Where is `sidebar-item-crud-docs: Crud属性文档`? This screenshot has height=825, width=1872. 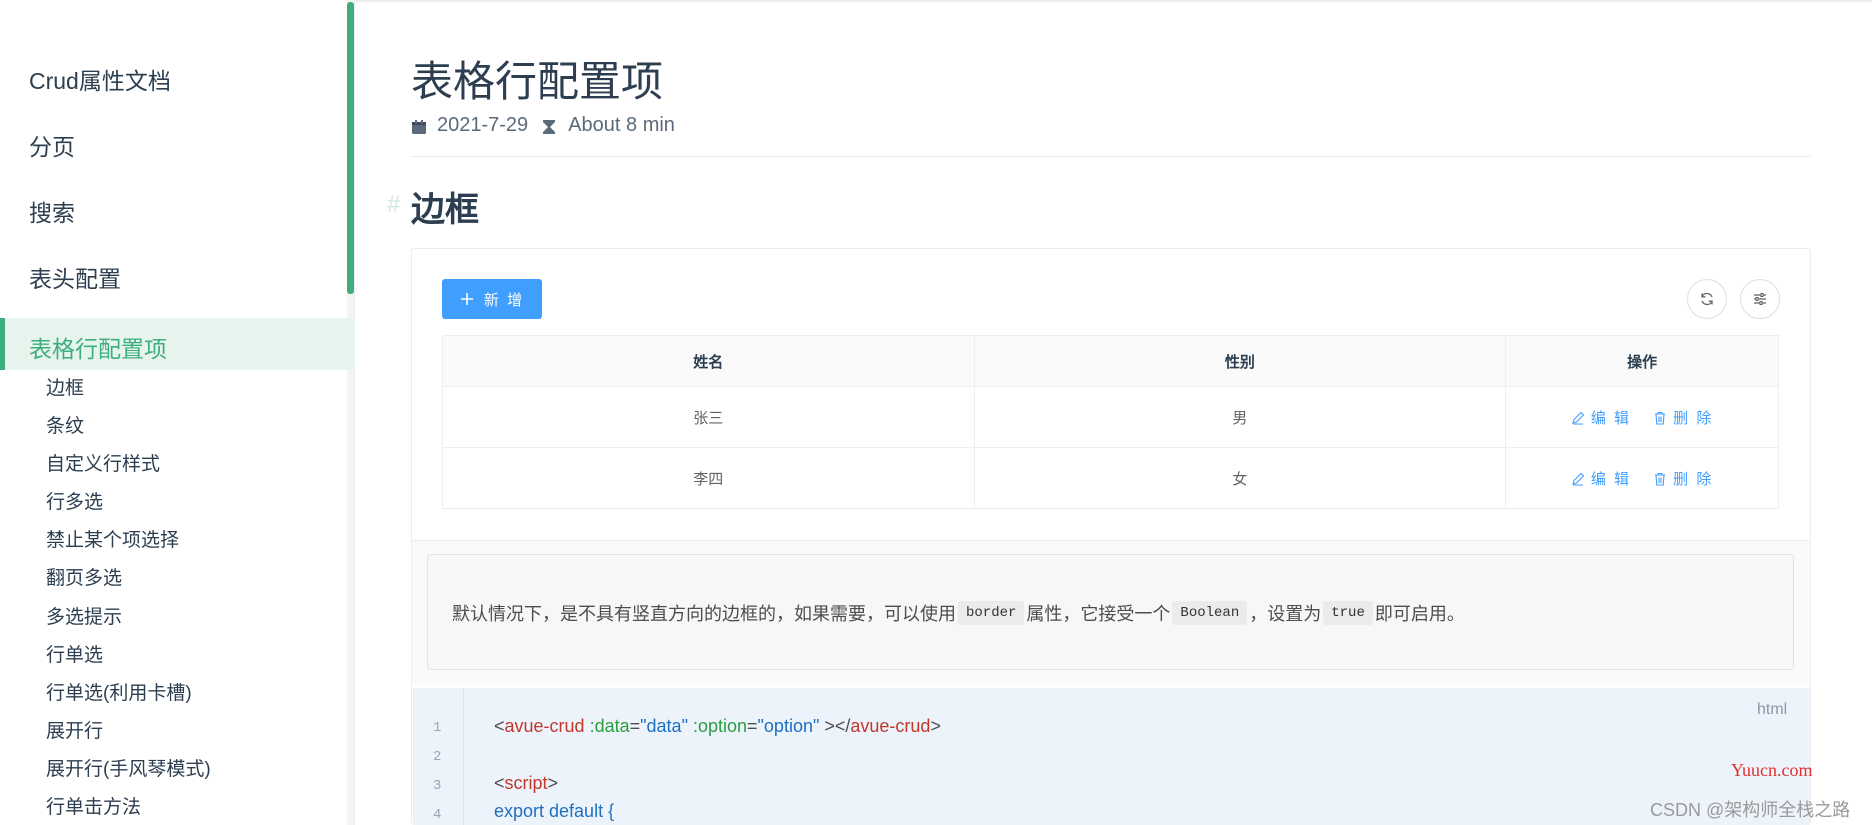
sidebar-item-crud-docs: Crud属性文档 is located at coordinates (100, 79).